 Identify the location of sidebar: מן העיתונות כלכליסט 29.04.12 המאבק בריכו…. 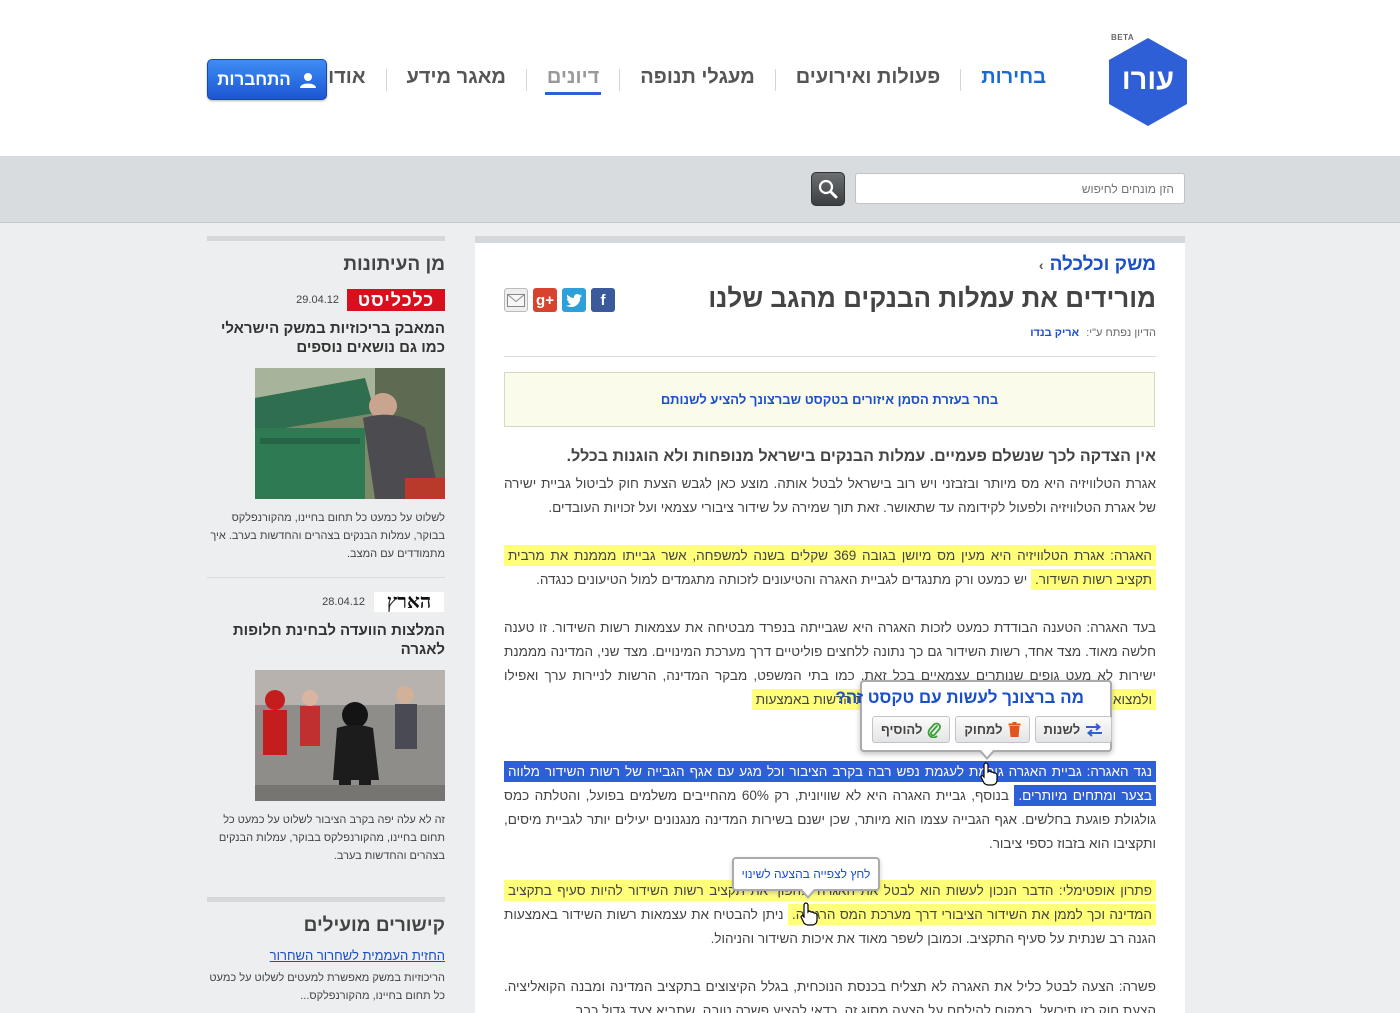
(326, 624).